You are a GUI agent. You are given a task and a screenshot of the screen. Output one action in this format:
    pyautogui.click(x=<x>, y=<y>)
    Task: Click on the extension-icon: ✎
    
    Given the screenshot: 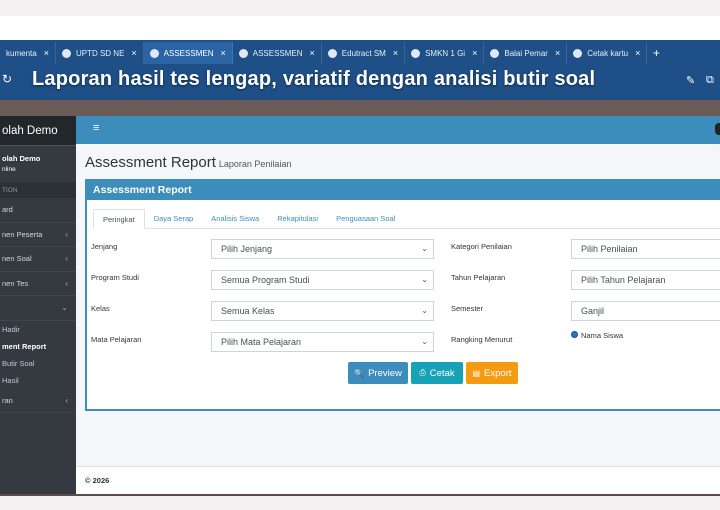 What is the action you would take?
    pyautogui.click(x=690, y=80)
    